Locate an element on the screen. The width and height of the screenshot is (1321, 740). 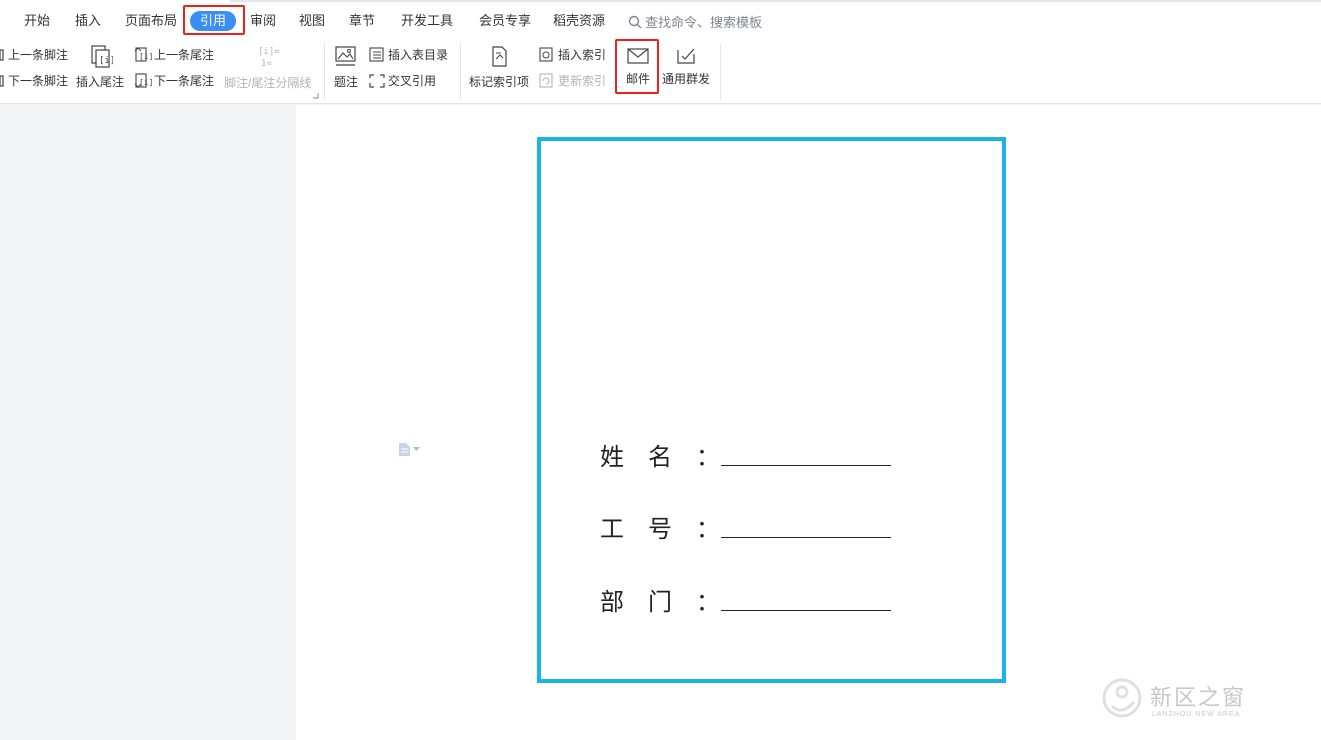
insert-index-button: 插入索引 is located at coordinates (572, 55).